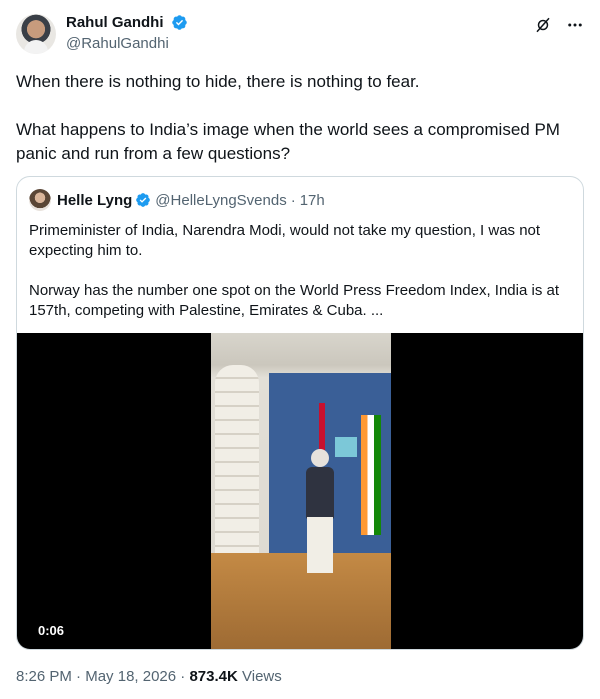 The image size is (600, 699). What do you see at coordinates (301, 601) in the screenshot?
I see `wooden-floor` at bounding box center [301, 601].